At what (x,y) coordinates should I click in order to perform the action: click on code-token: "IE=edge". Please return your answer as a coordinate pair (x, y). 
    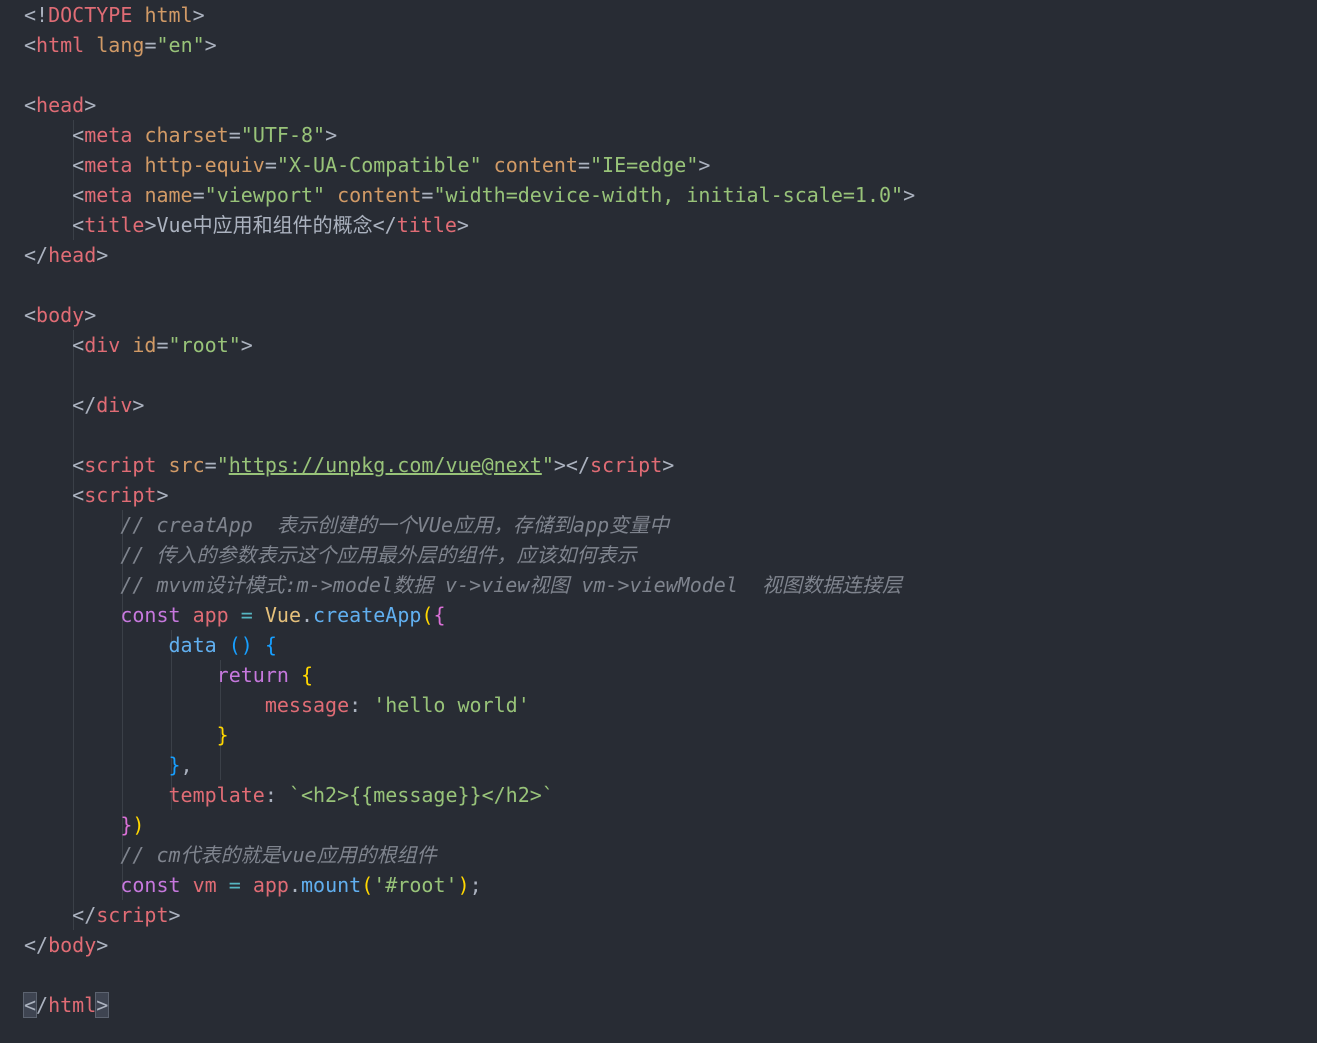
    Looking at the image, I should click on (644, 165).